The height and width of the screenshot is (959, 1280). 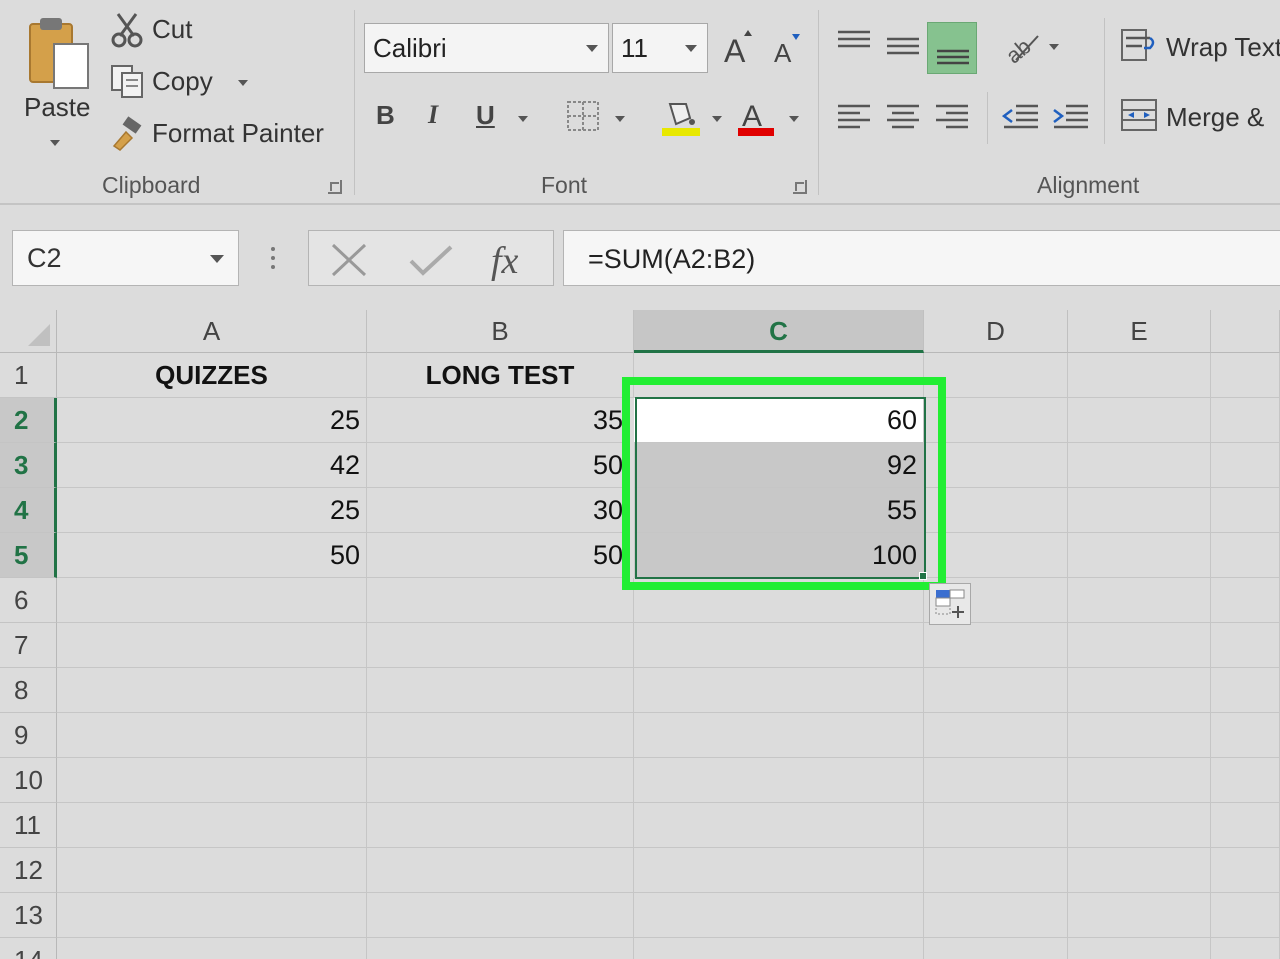 What do you see at coordinates (620, 119) in the screenshot?
I see `borders-dropdown-icon` at bounding box center [620, 119].